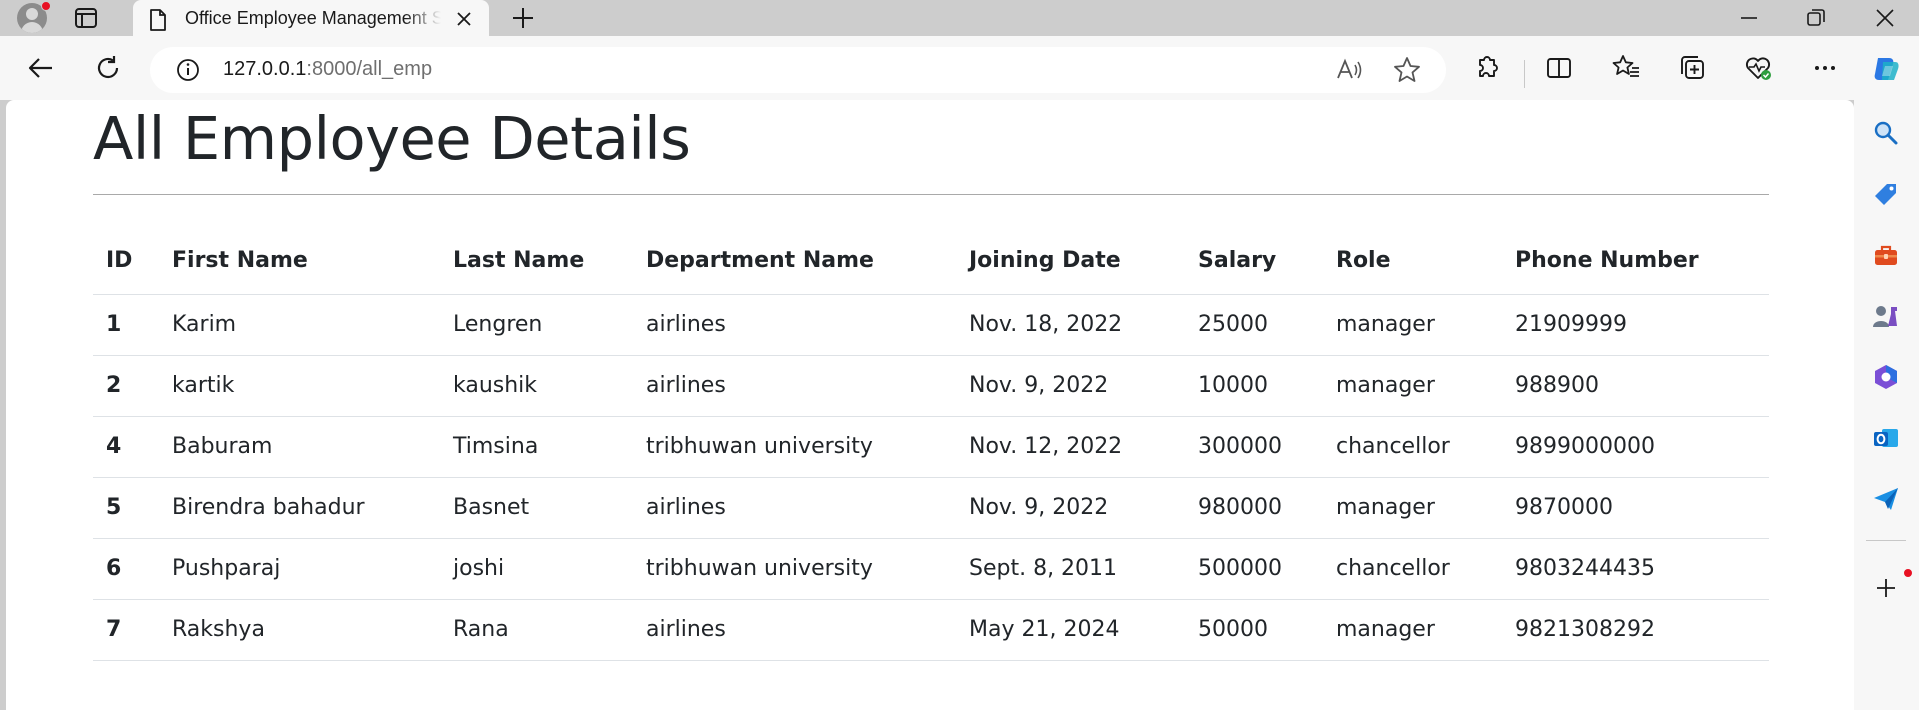  What do you see at coordinates (536, 569) in the screenshot?
I see `cell-last-name: joshi` at bounding box center [536, 569].